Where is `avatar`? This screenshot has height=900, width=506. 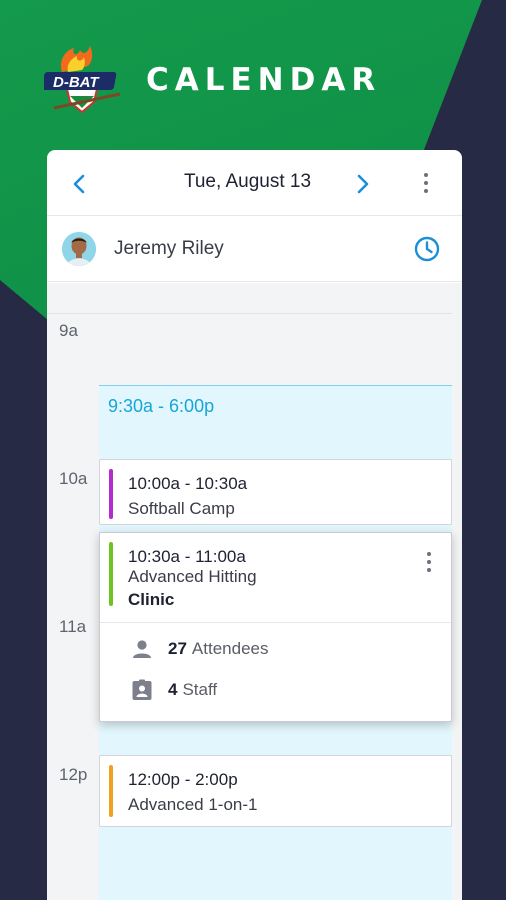
avatar is located at coordinates (79, 248).